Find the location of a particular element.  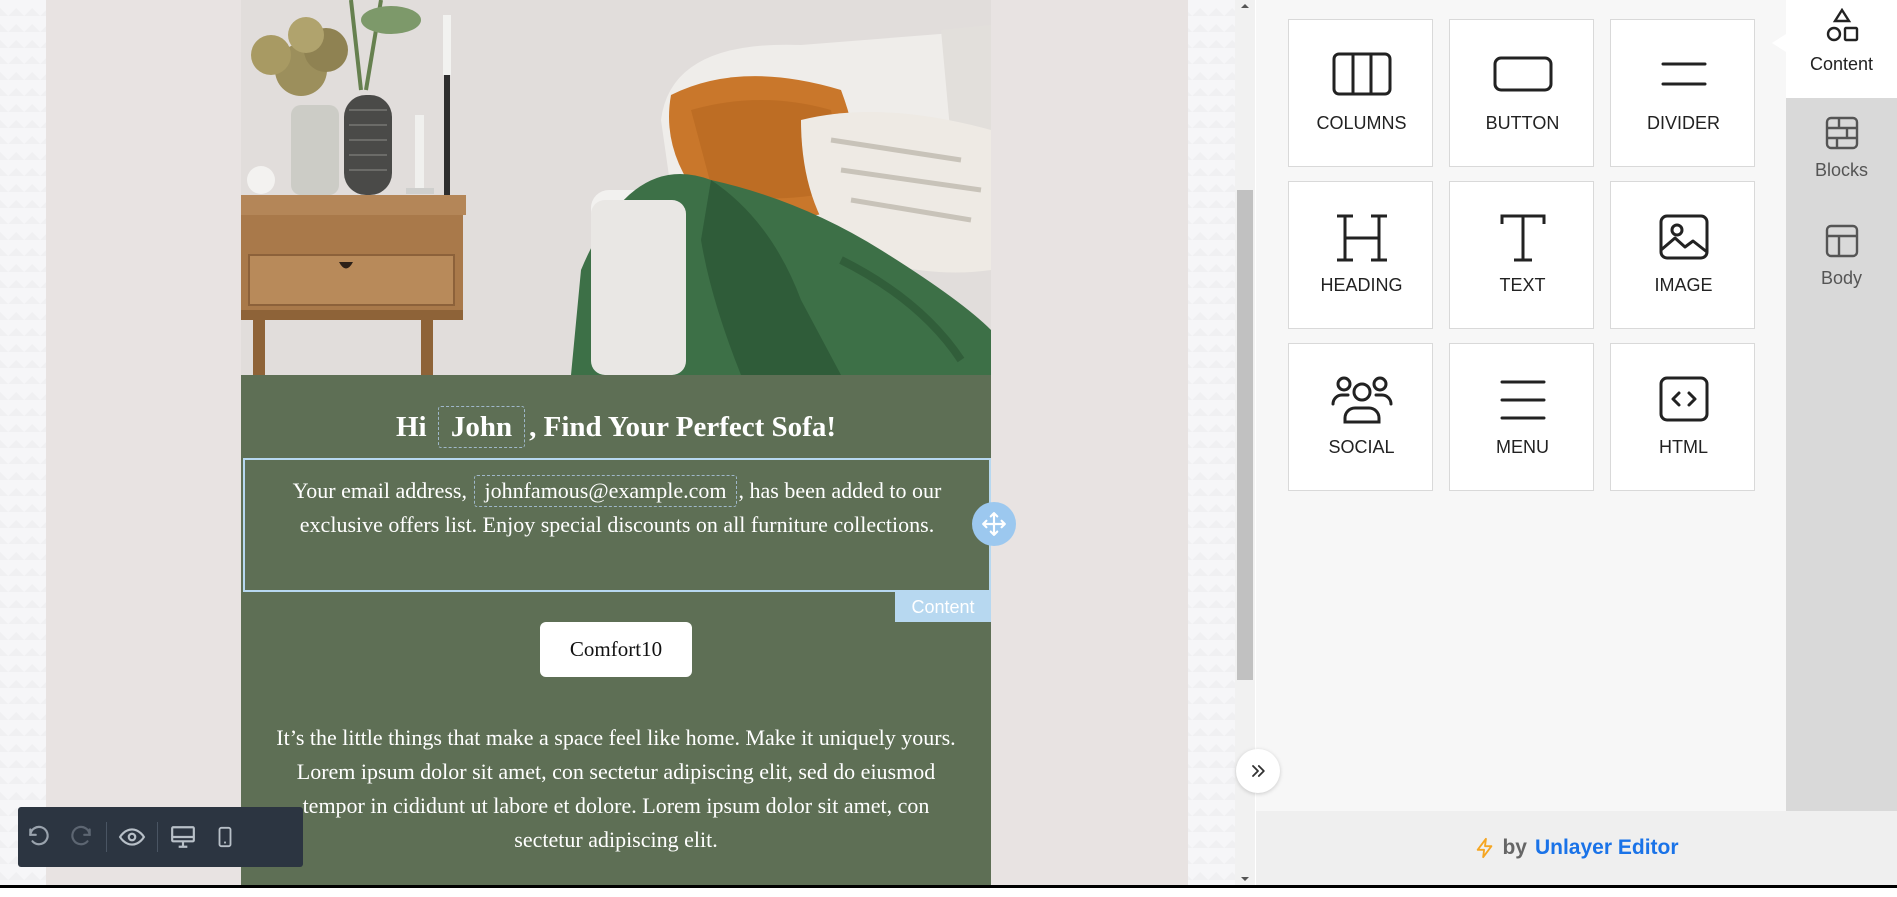

undo-icon is located at coordinates (39, 837).